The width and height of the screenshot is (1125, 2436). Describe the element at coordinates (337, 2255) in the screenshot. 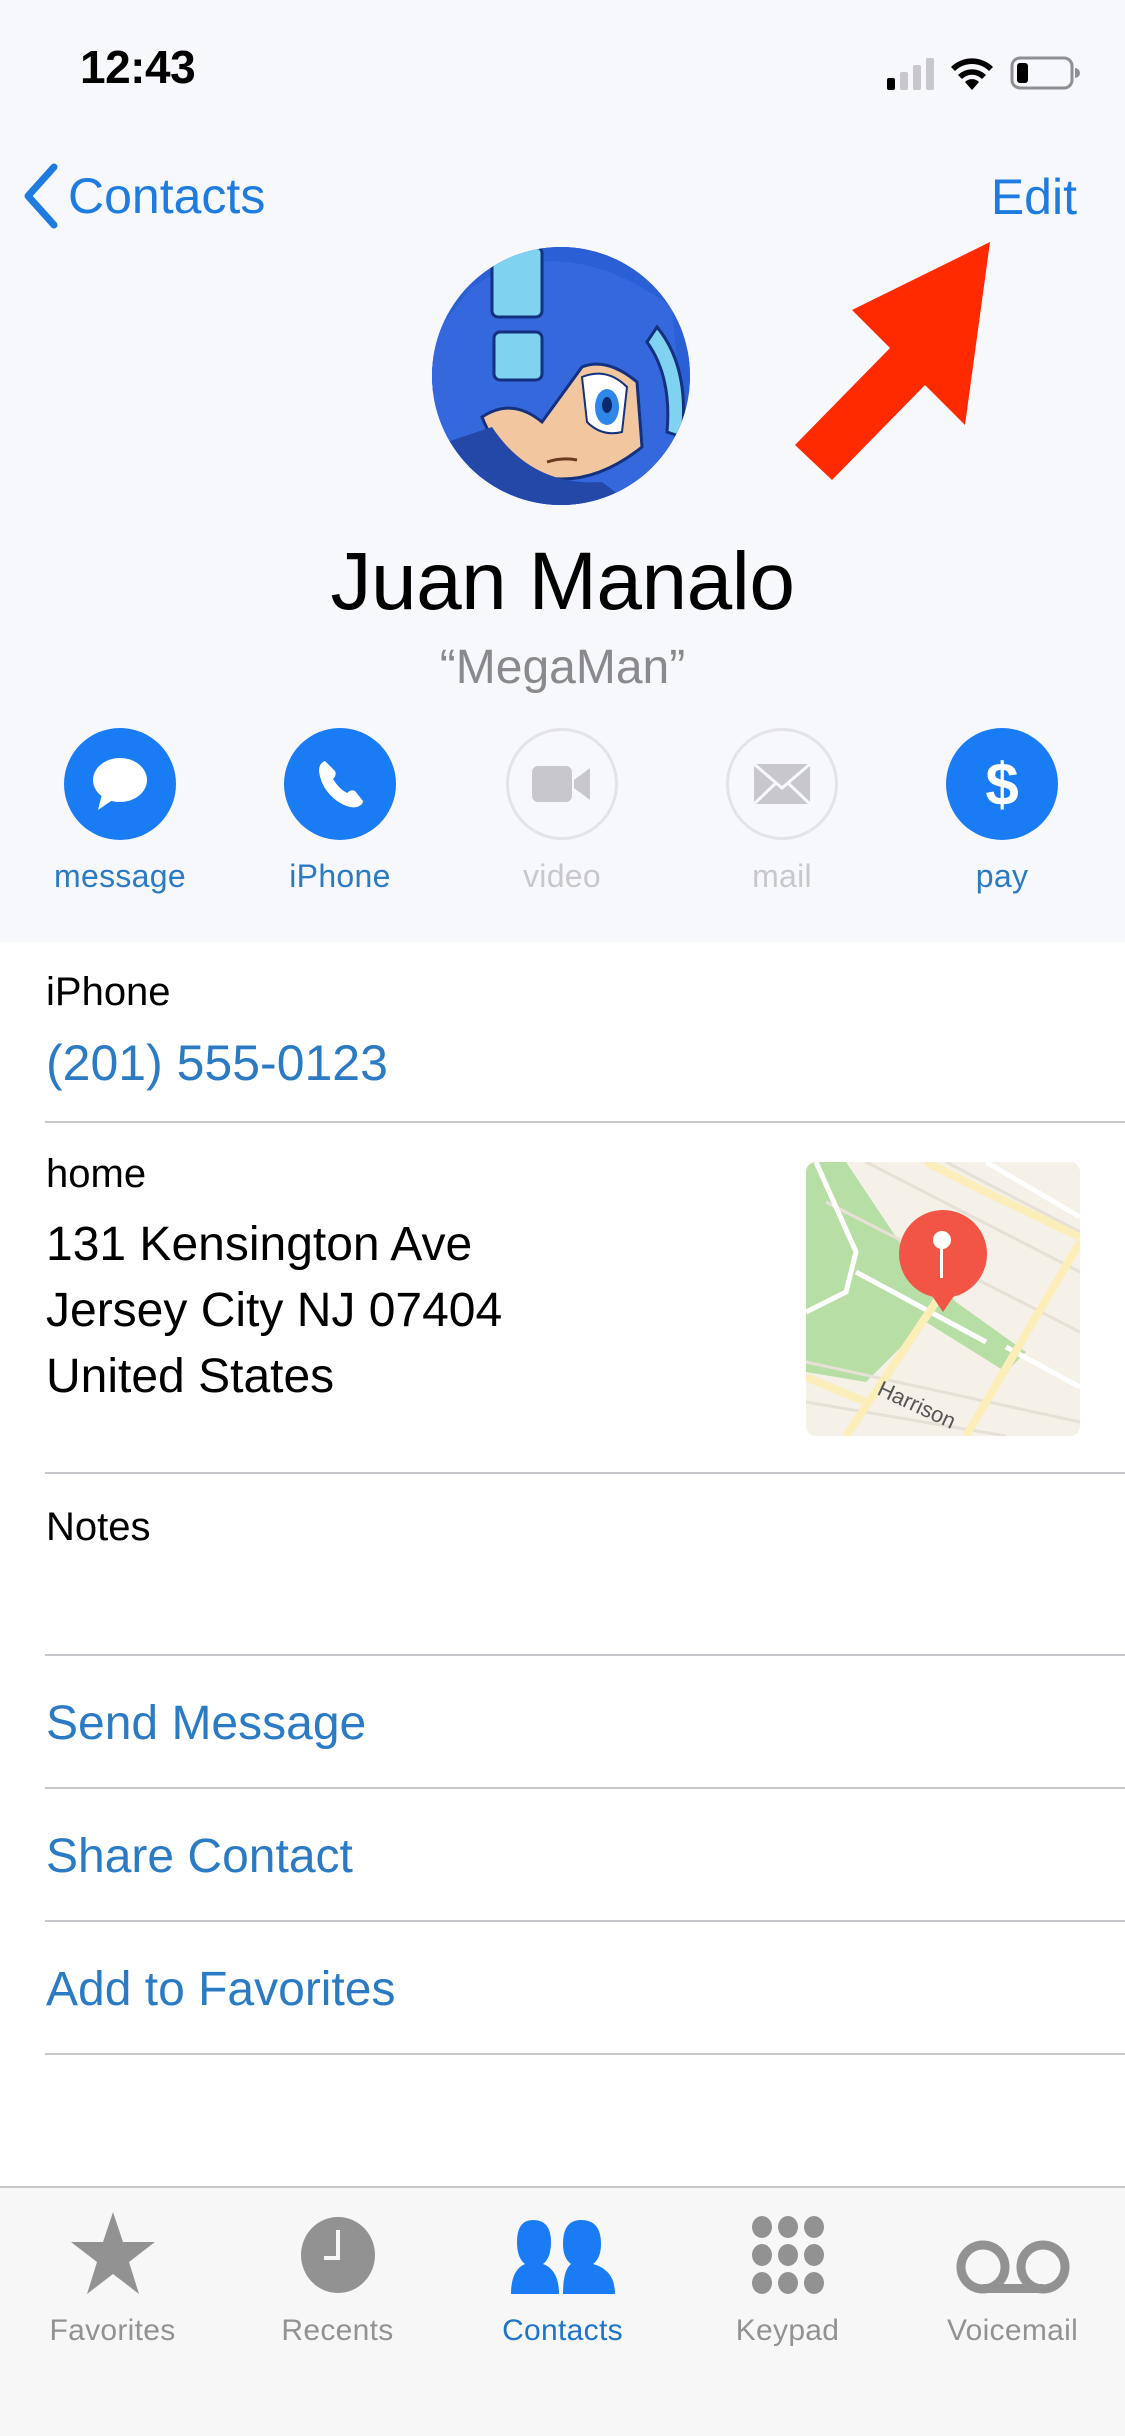

I see `clock-icon` at that location.